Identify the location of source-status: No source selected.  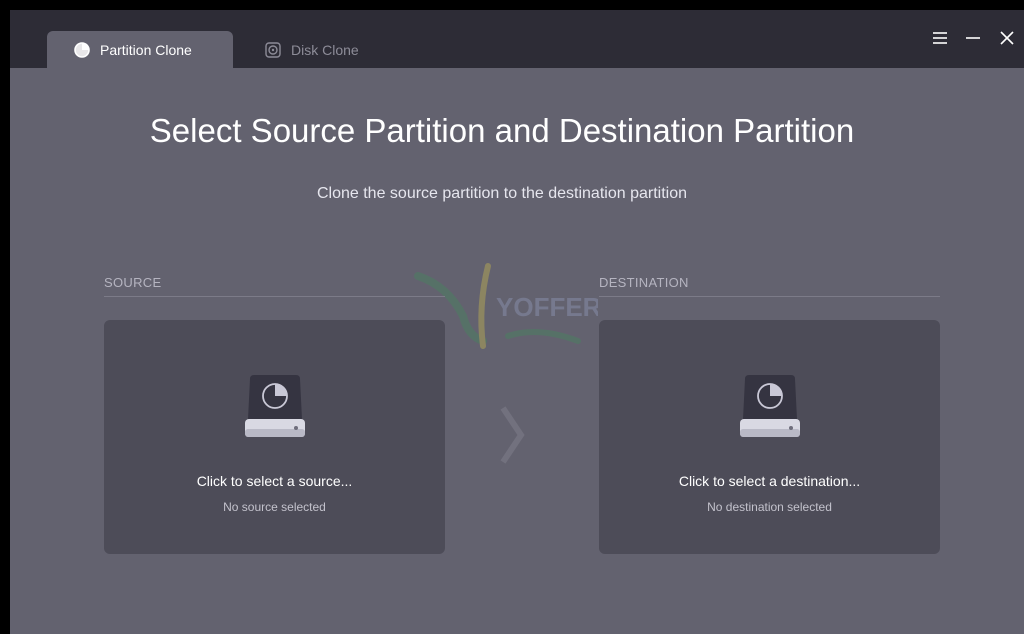
(274, 507).